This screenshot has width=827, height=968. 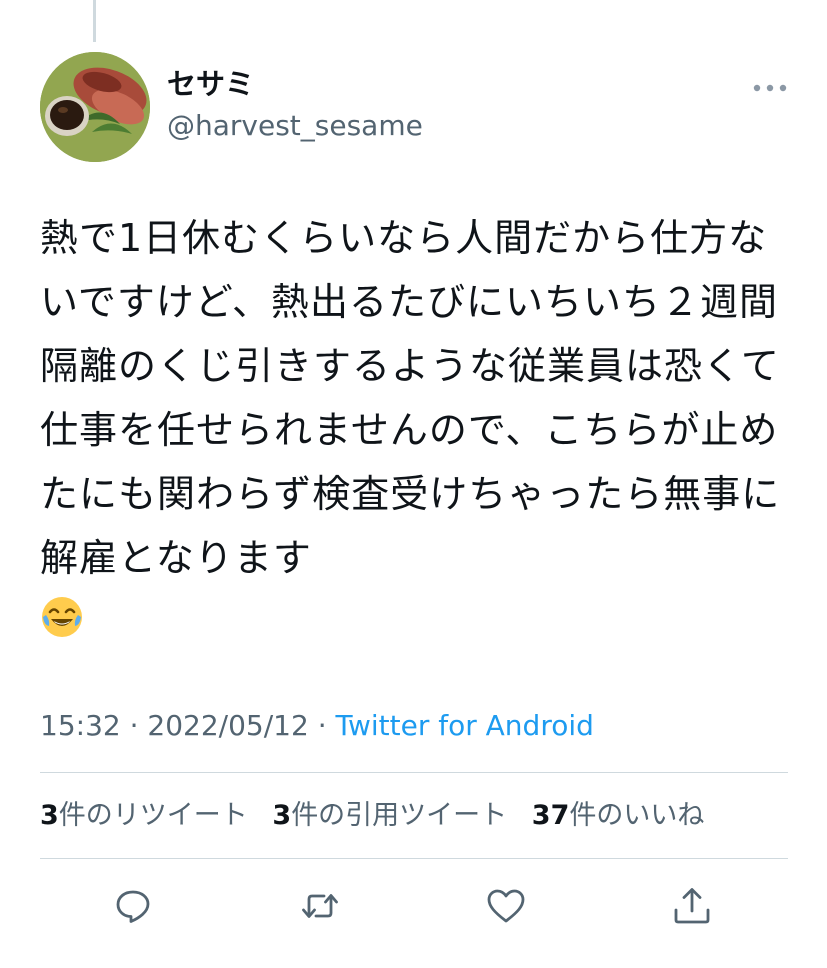 What do you see at coordinates (282, 815) in the screenshot?
I see `quotes-count: 3` at bounding box center [282, 815].